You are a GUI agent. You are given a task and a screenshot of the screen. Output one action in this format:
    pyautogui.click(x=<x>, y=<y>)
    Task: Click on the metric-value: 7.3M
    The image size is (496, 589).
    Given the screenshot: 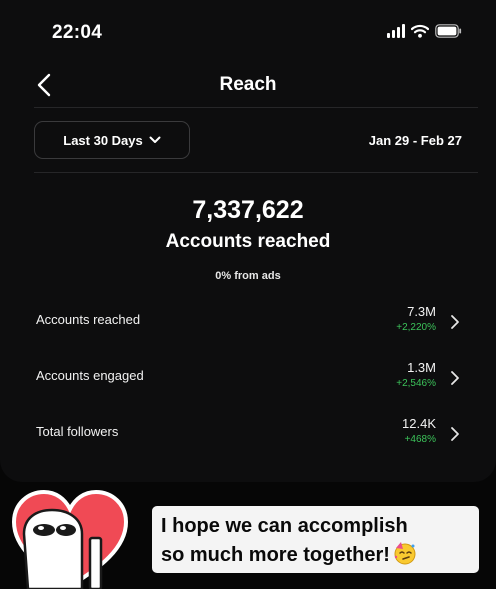 What is the action you would take?
    pyautogui.click(x=421, y=311)
    